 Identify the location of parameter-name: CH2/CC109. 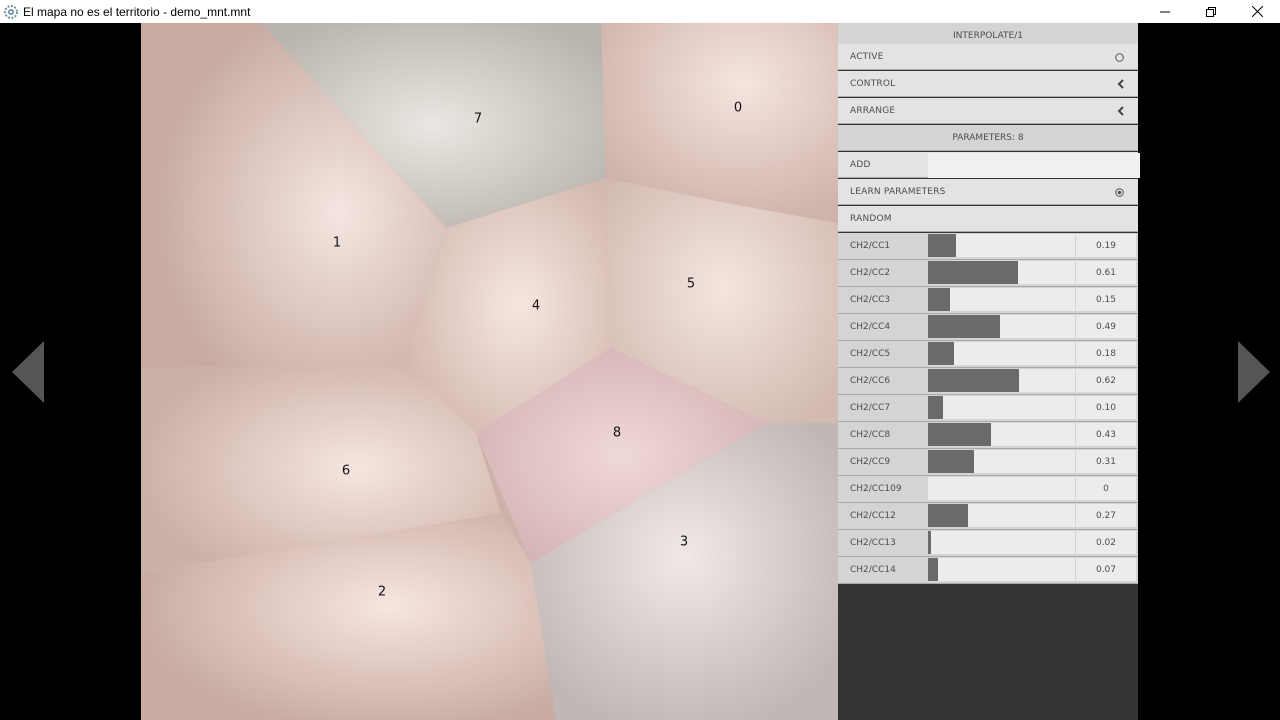
(876, 489).